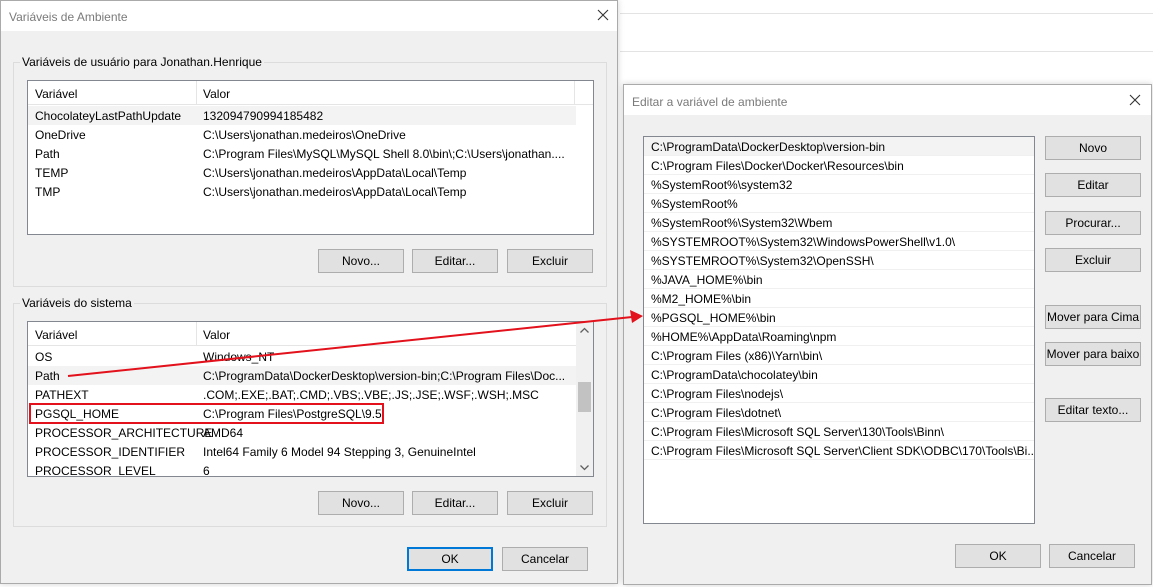 Image resolution: width=1153 pixels, height=587 pixels. I want to click on list-item: %M2_HOME%\bin, so click(839, 298).